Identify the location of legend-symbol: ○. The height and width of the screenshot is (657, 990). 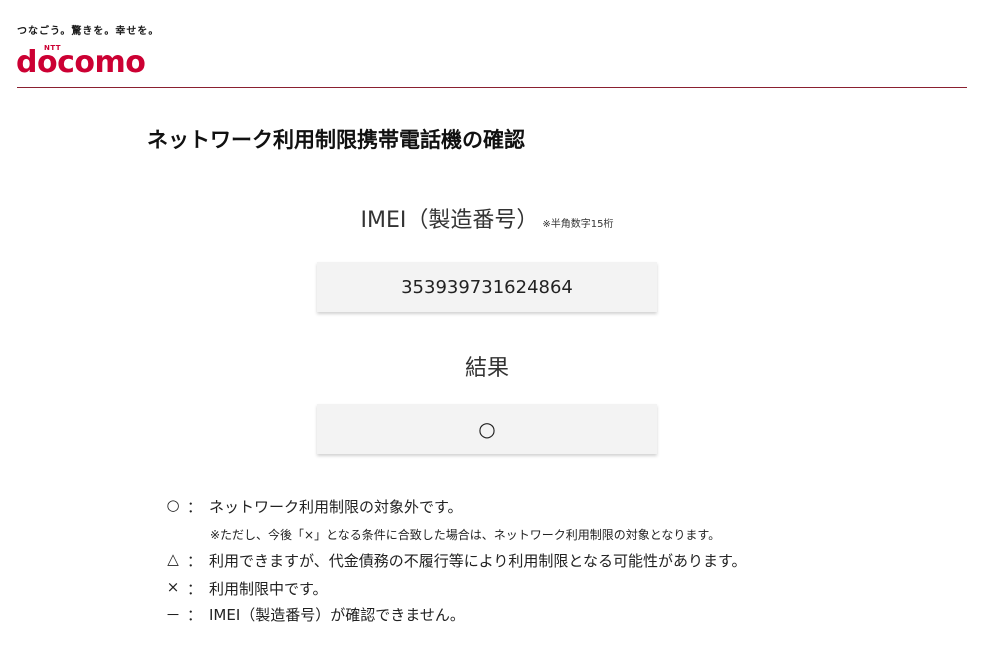
(173, 505).